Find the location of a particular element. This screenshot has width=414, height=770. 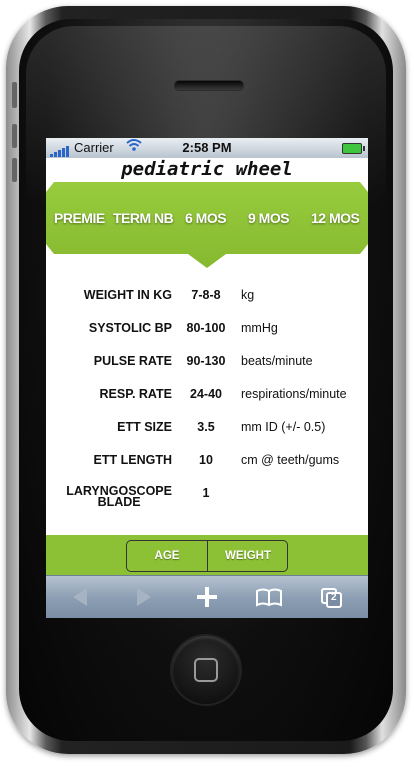

row-ett-size: ETT SIZE 3.5 mm ID (+/- 0.5) is located at coordinates (207, 427).